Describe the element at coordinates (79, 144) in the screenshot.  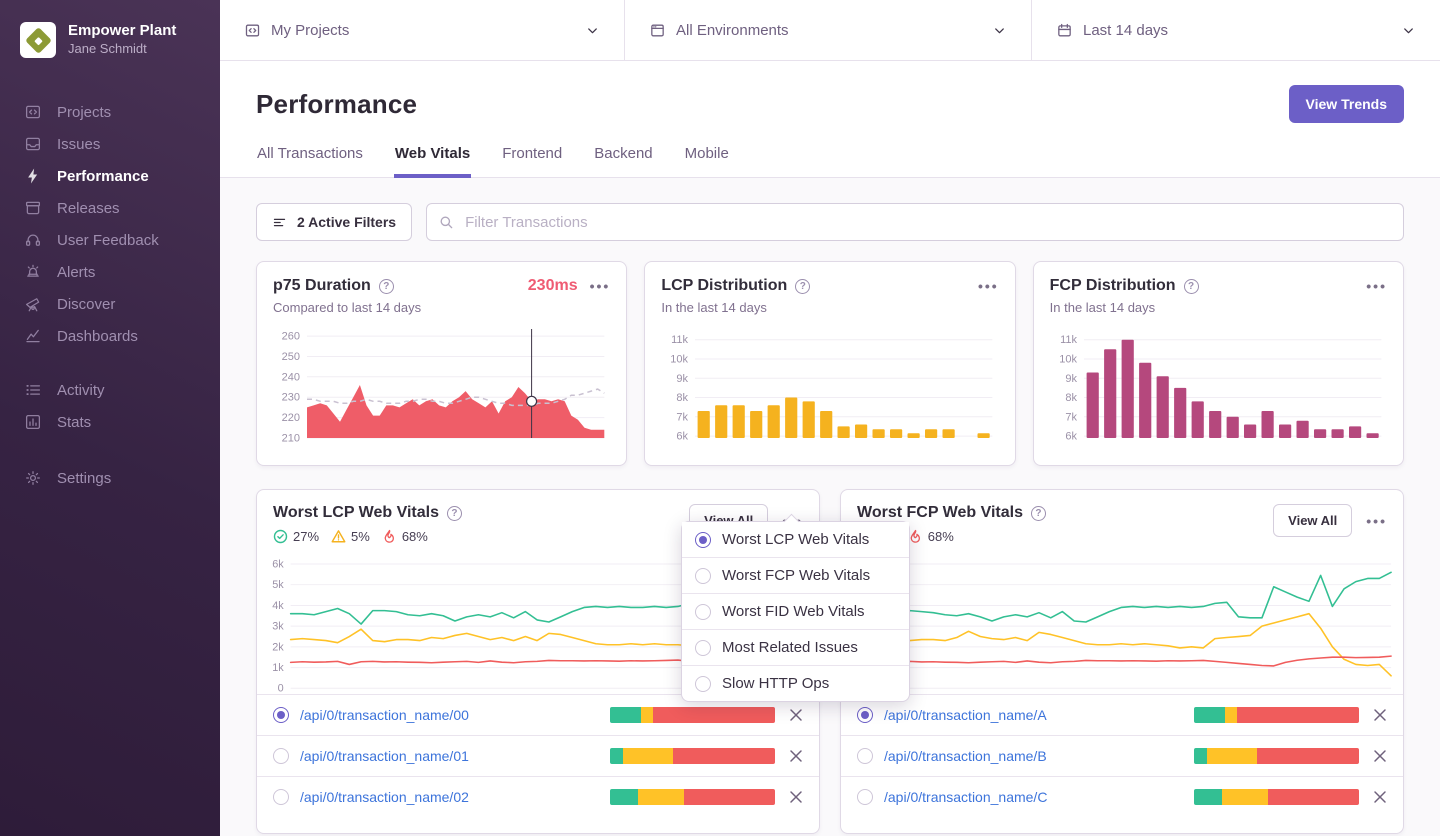
I see `sidebar-item-label: Issues` at that location.